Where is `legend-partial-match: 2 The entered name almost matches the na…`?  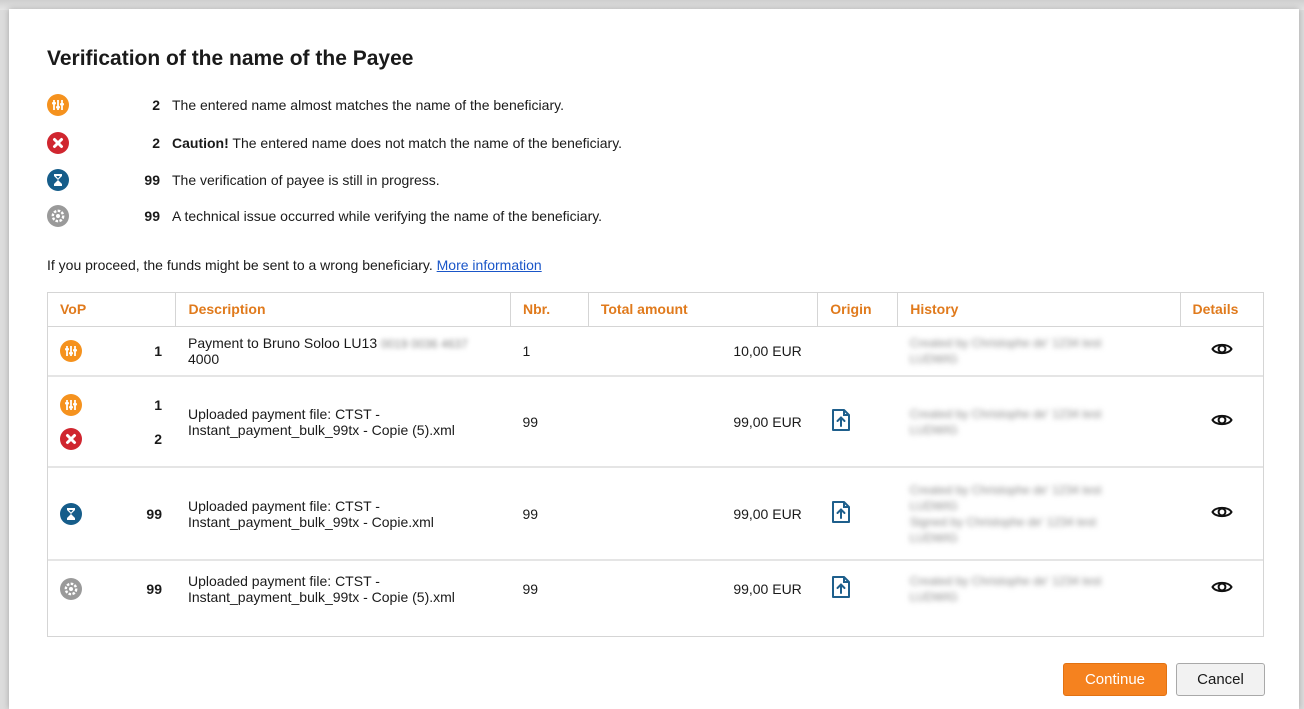 legend-partial-match: 2 The entered name almost matches the na… is located at coordinates (305, 105).